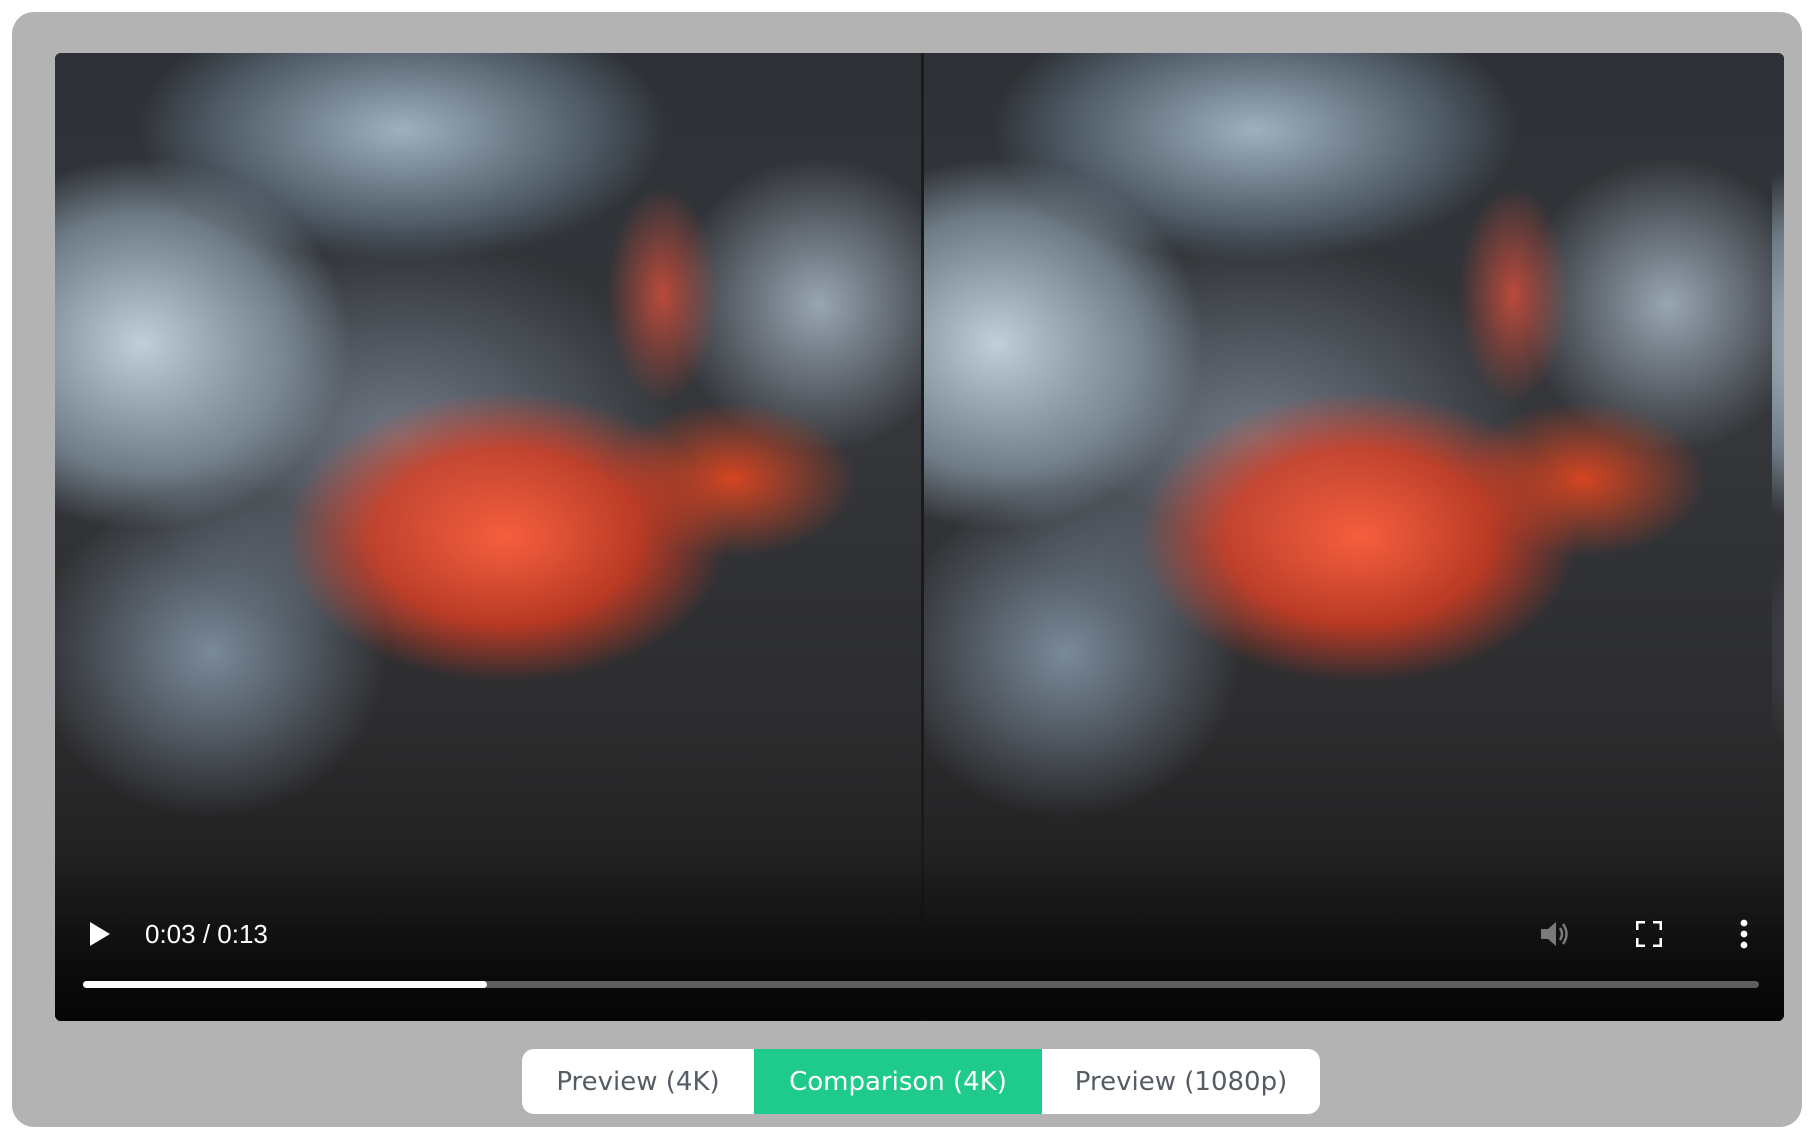 The width and height of the screenshot is (1815, 1139). What do you see at coordinates (285, 984) in the screenshot?
I see `progress-fill` at bounding box center [285, 984].